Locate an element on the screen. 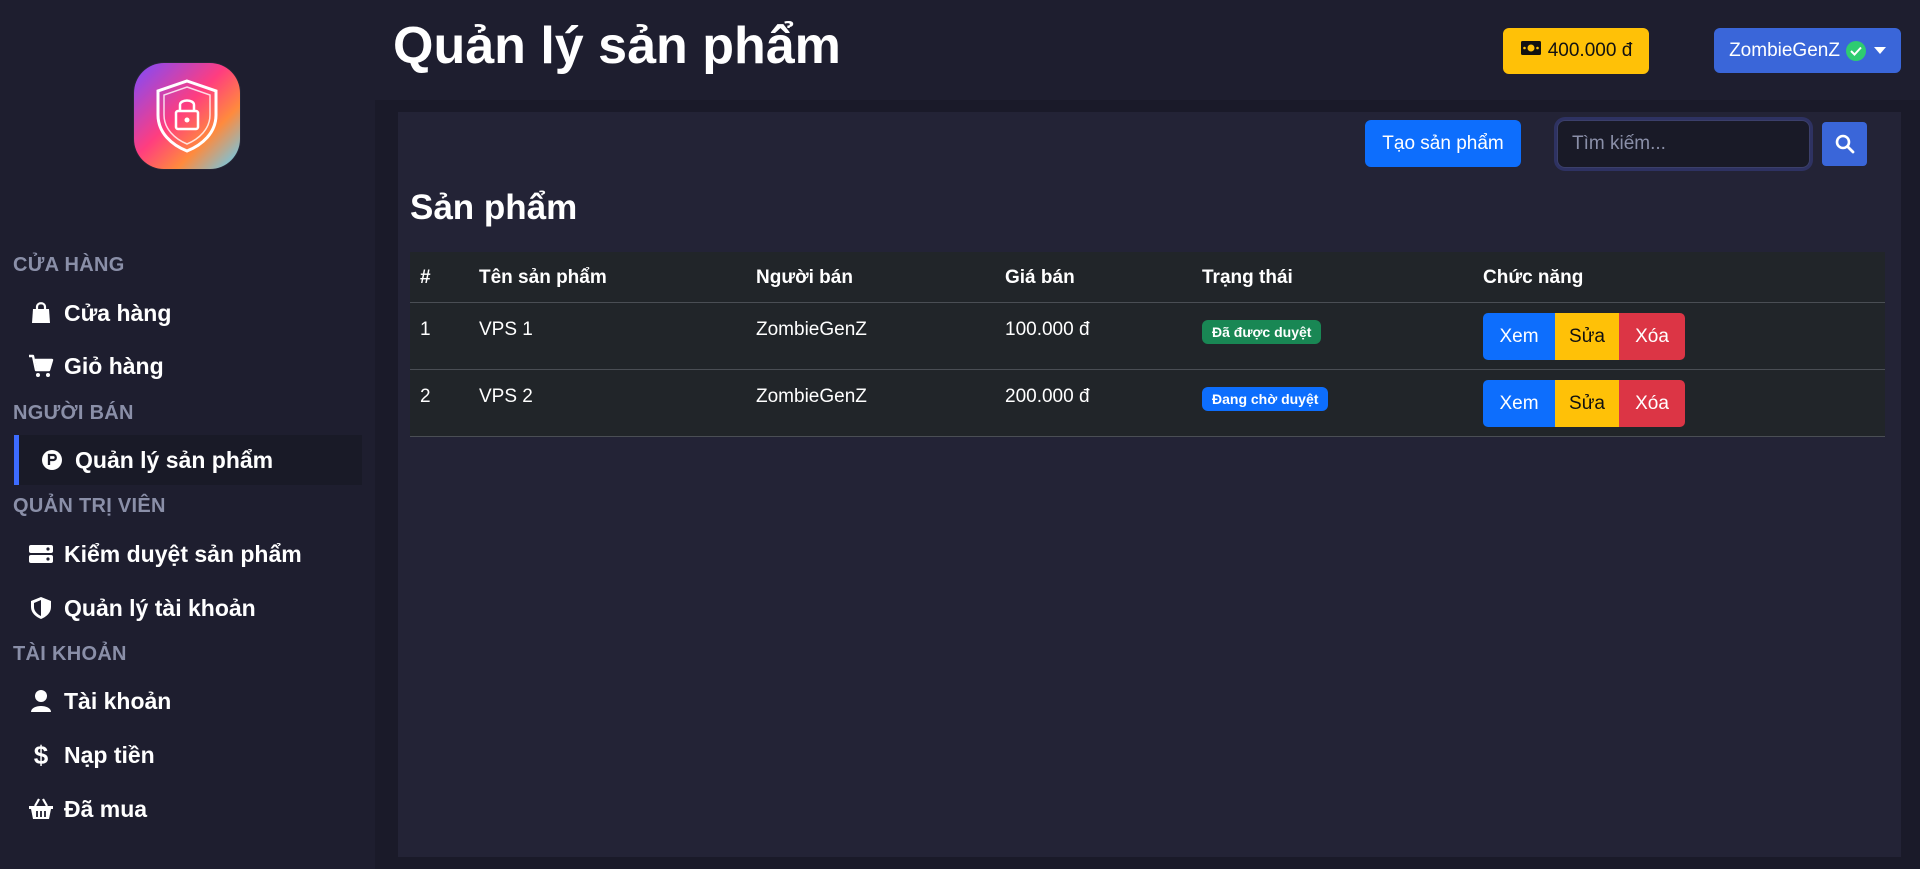 The width and height of the screenshot is (1920, 869). sidebar-item-product-review: Kiểm duyệt sản phẩm is located at coordinates (188, 554).